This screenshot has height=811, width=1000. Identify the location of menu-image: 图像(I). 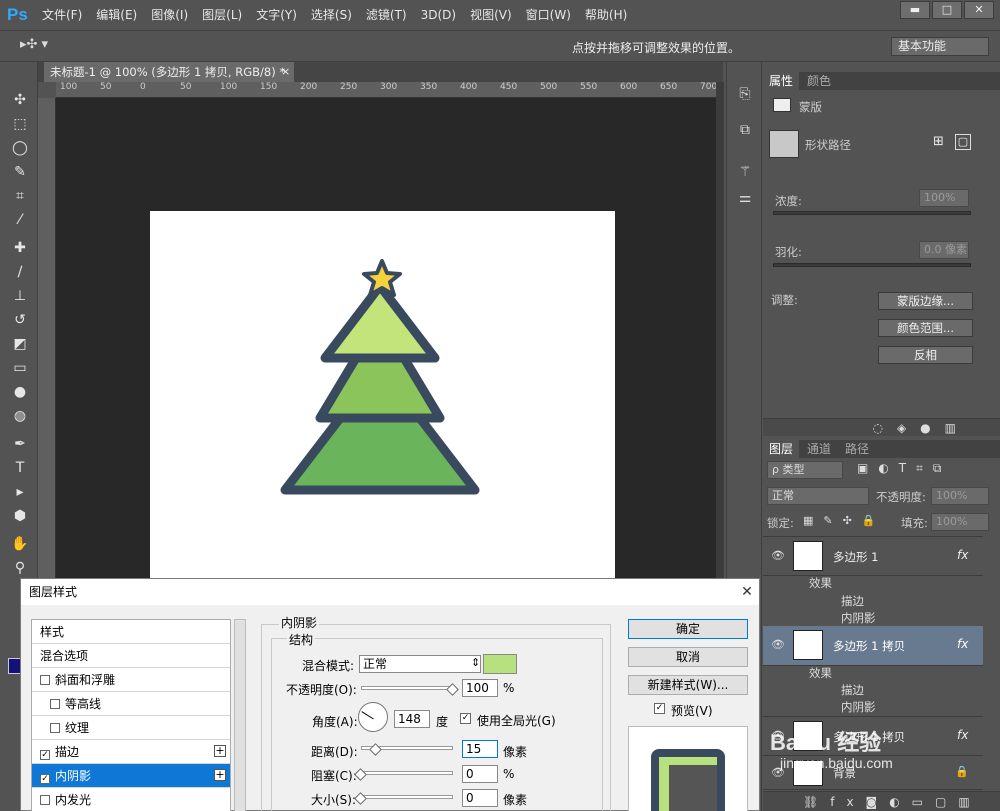
(169, 15).